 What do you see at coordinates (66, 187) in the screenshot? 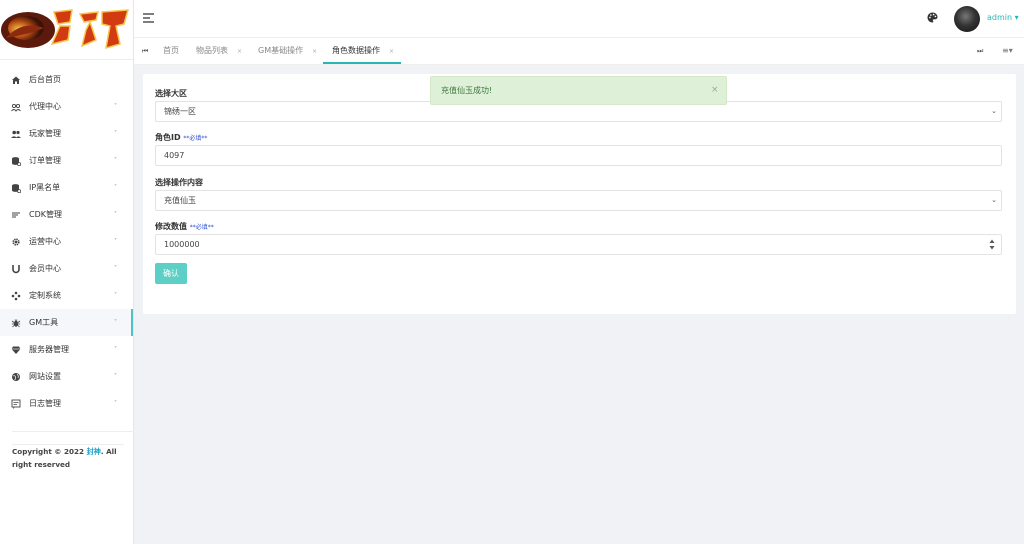
I see `sidebar-item-ip-blacklist: IP黑名单 ˅` at bounding box center [66, 187].